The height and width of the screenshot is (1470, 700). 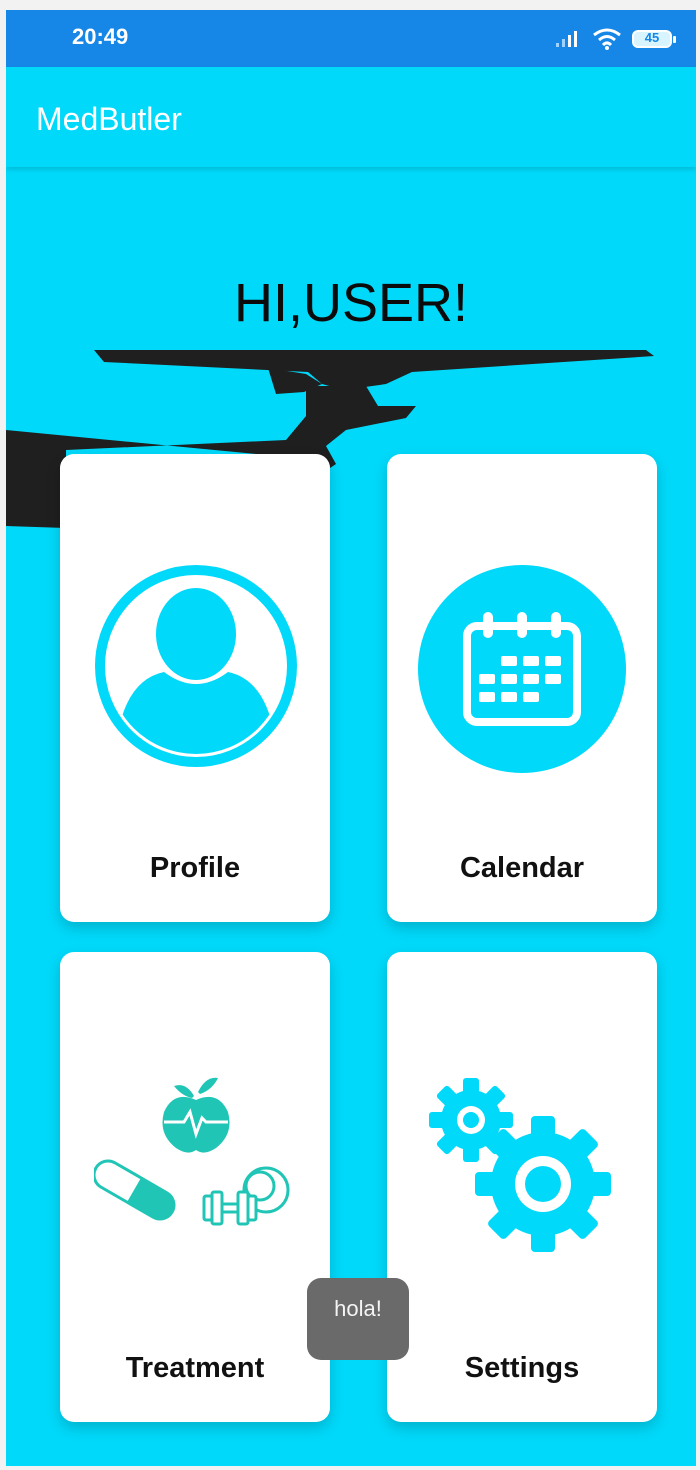 What do you see at coordinates (195, 1368) in the screenshot?
I see `treatment-label: Treatment` at bounding box center [195, 1368].